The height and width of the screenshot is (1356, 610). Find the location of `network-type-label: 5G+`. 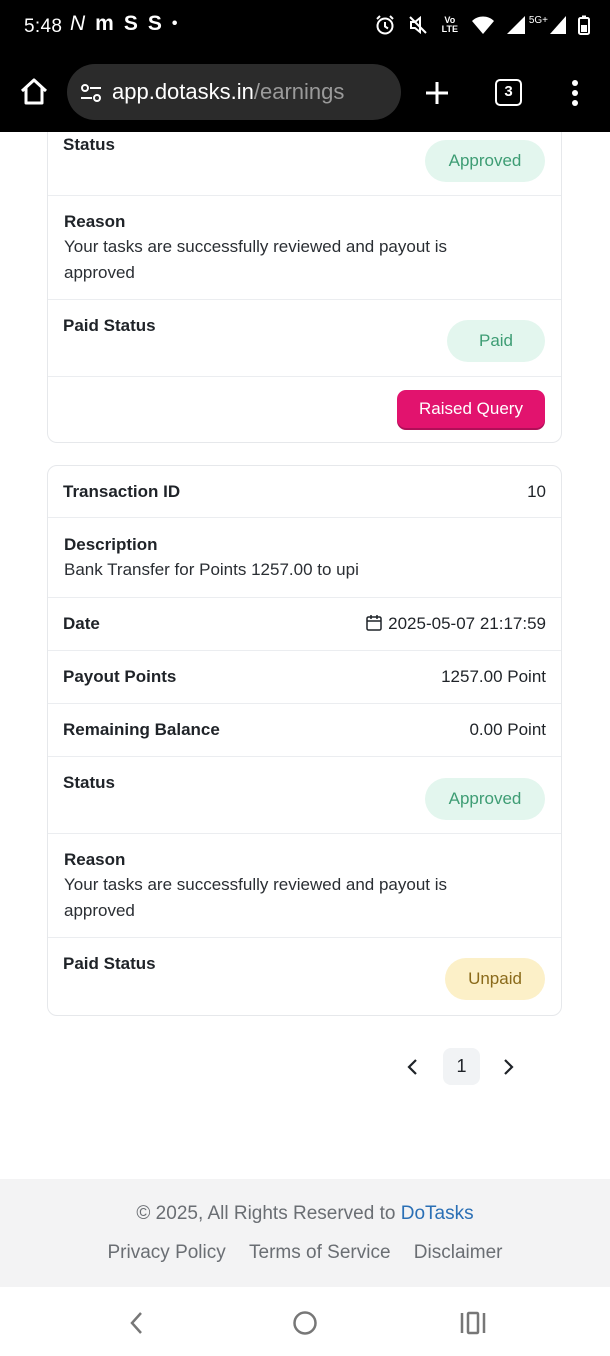

network-type-label: 5G+ is located at coordinates (538, 20).